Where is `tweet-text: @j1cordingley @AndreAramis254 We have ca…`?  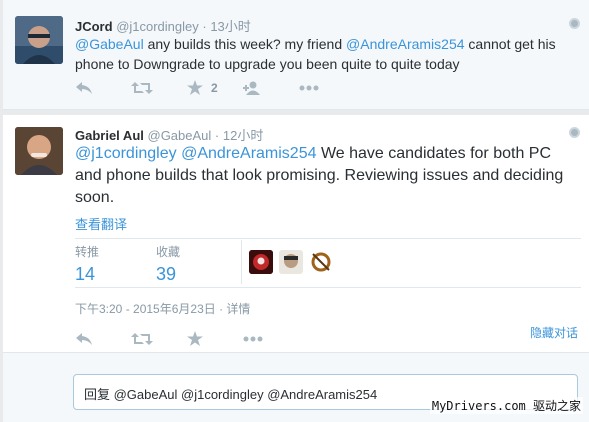 tweet-text: @j1cordingley @AndreAramis254 We have ca… is located at coordinates (319, 175).